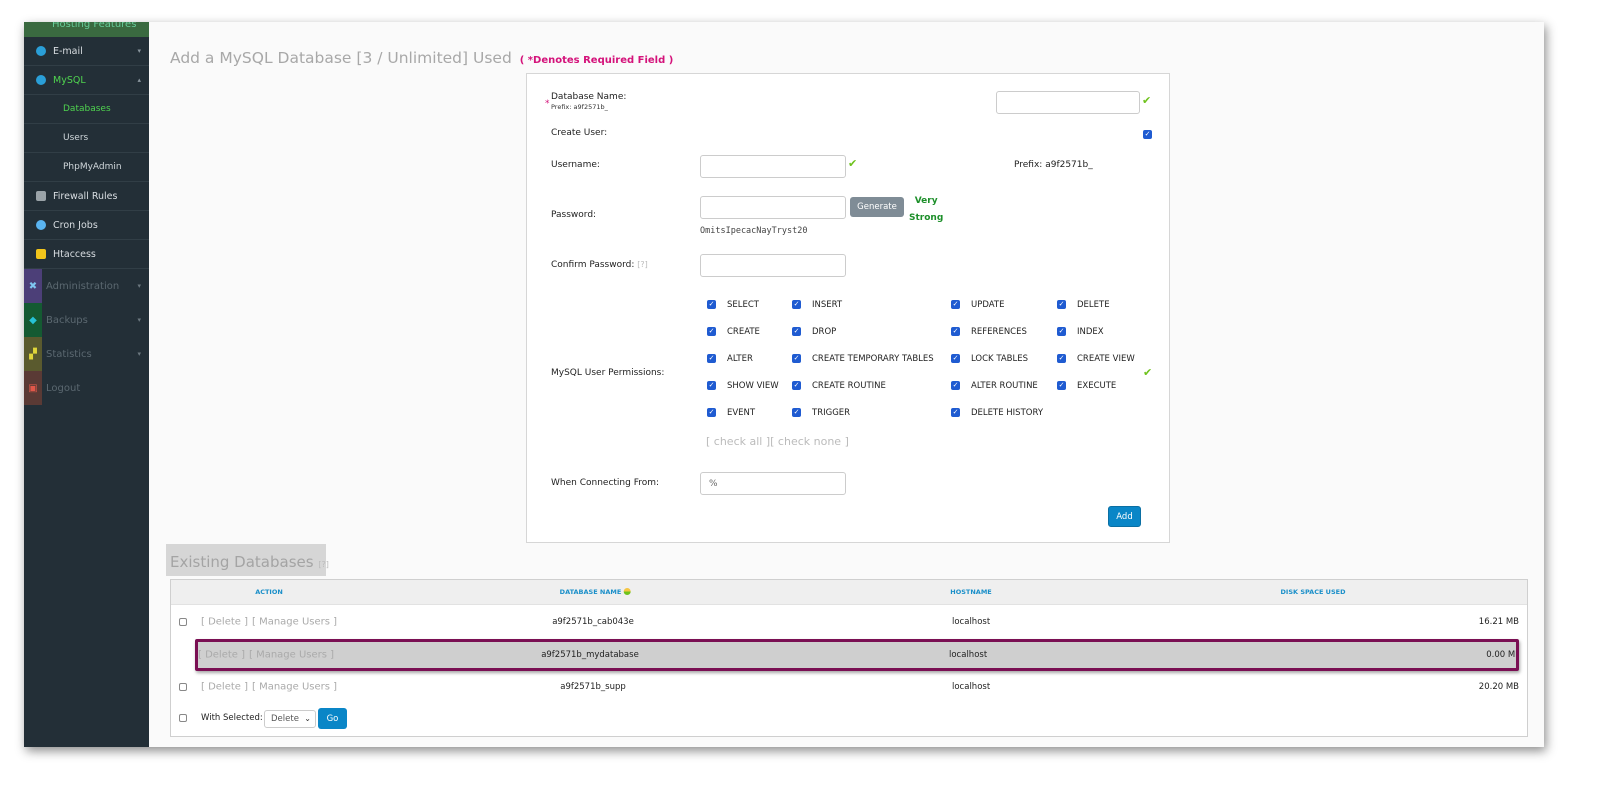 The height and width of the screenshot is (789, 1600). What do you see at coordinates (741, 413) in the screenshot?
I see `permission-label: EVENT` at bounding box center [741, 413].